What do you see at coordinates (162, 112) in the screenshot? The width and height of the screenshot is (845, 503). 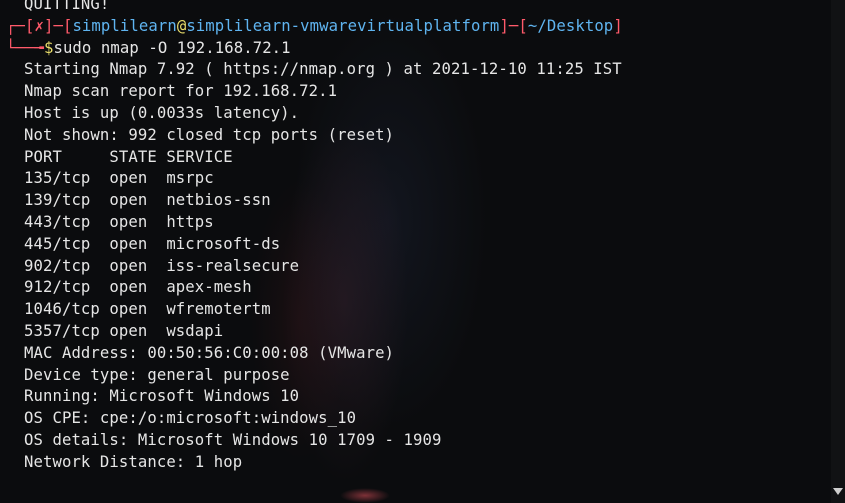 I see `output-line: Host is up (0.0033s latency).` at bounding box center [162, 112].